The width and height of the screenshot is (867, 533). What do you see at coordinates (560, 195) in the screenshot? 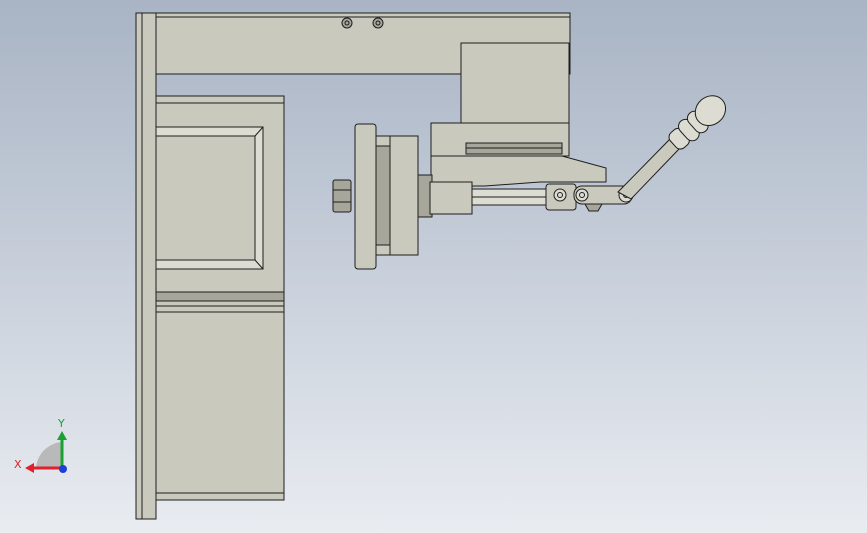
I see `rod-pin` at bounding box center [560, 195].